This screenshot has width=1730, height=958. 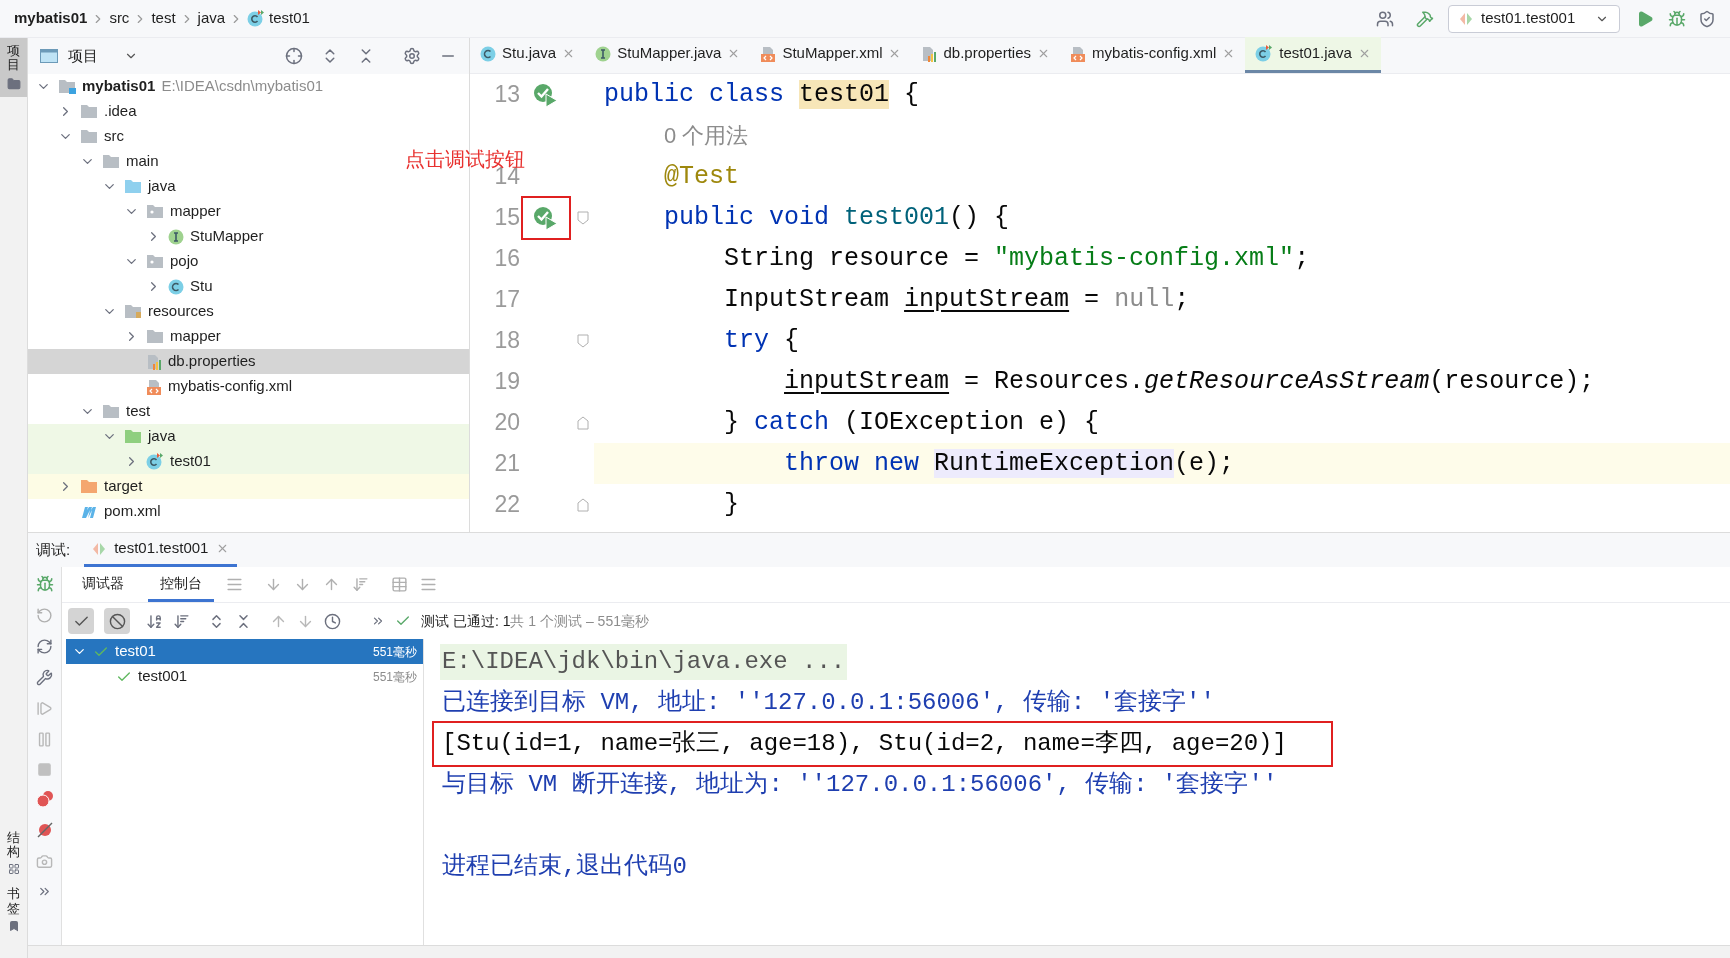 I want to click on tool-window-tab: 结构, so click(x=13, y=853).